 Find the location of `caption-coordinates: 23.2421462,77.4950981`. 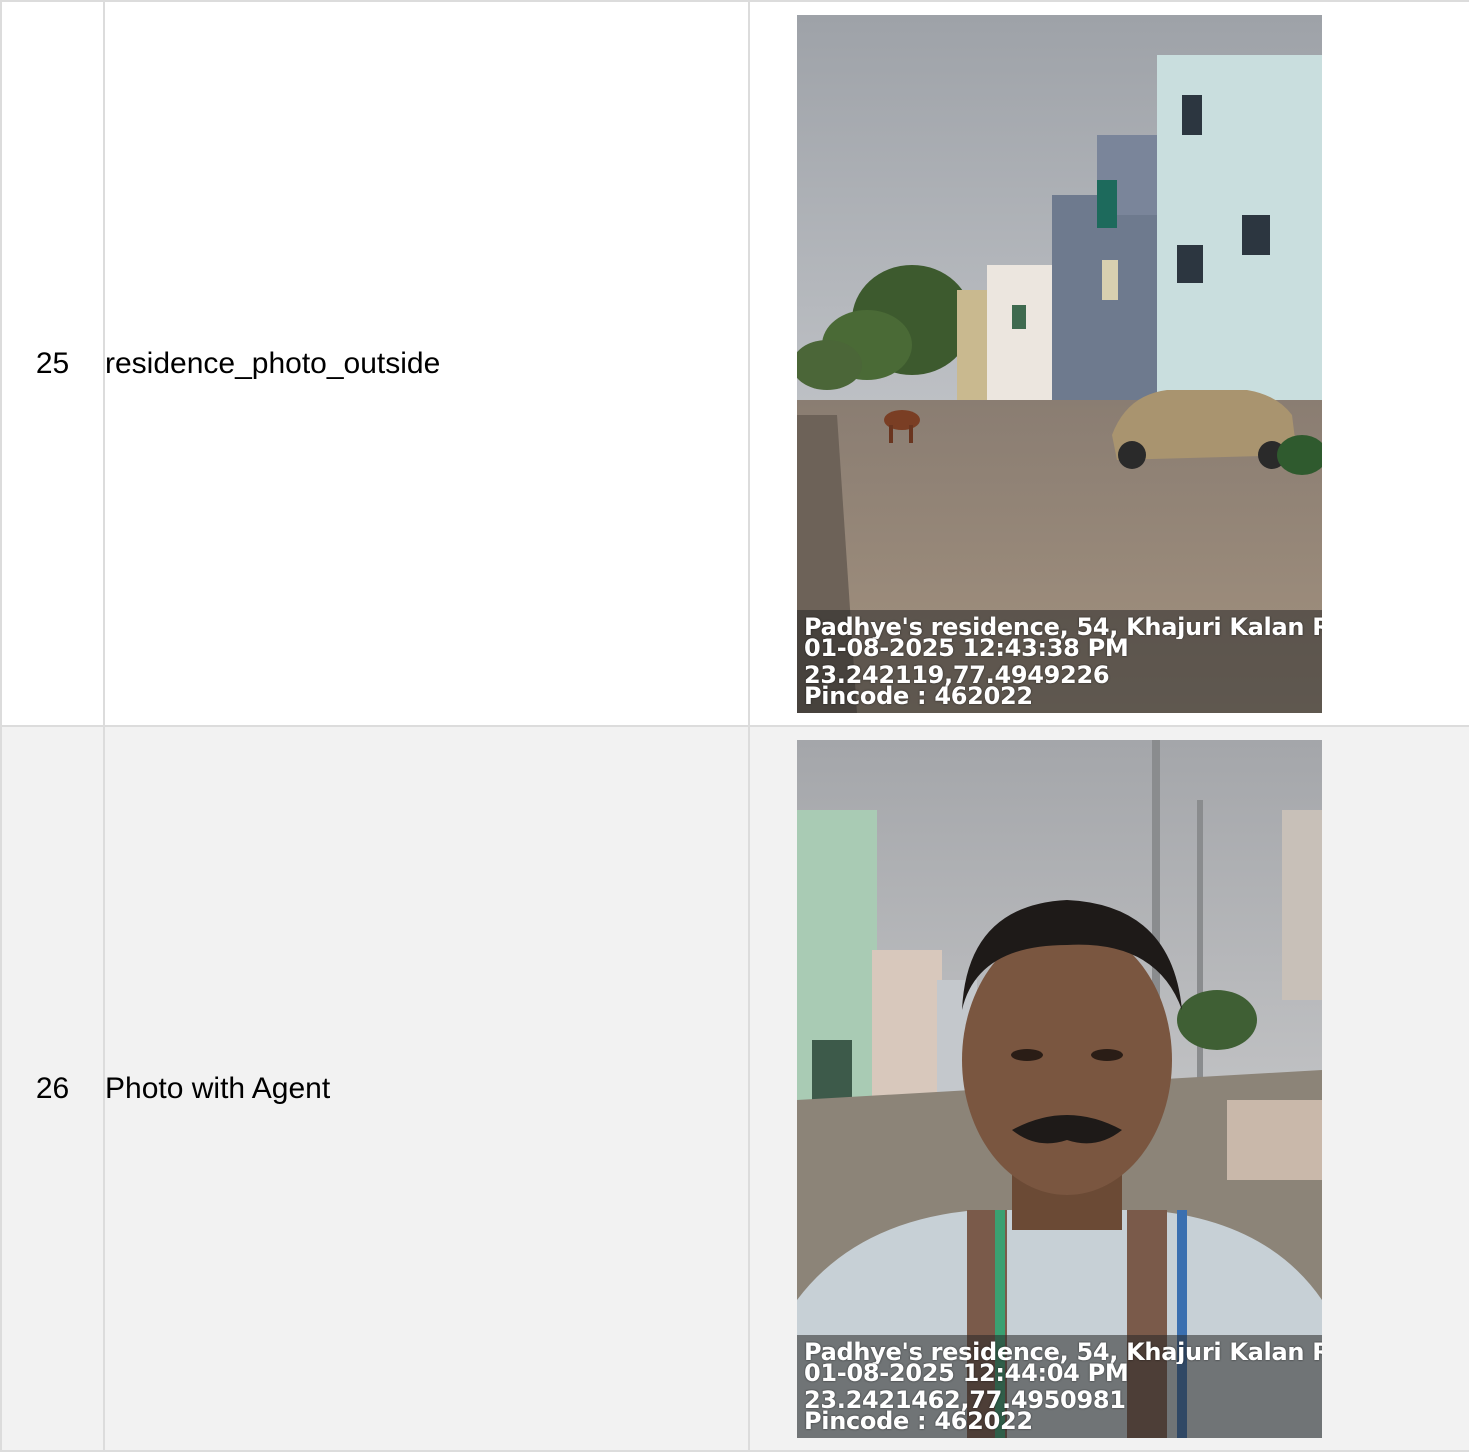

caption-coordinates: 23.2421462,77.4950981 is located at coordinates (965, 1400).